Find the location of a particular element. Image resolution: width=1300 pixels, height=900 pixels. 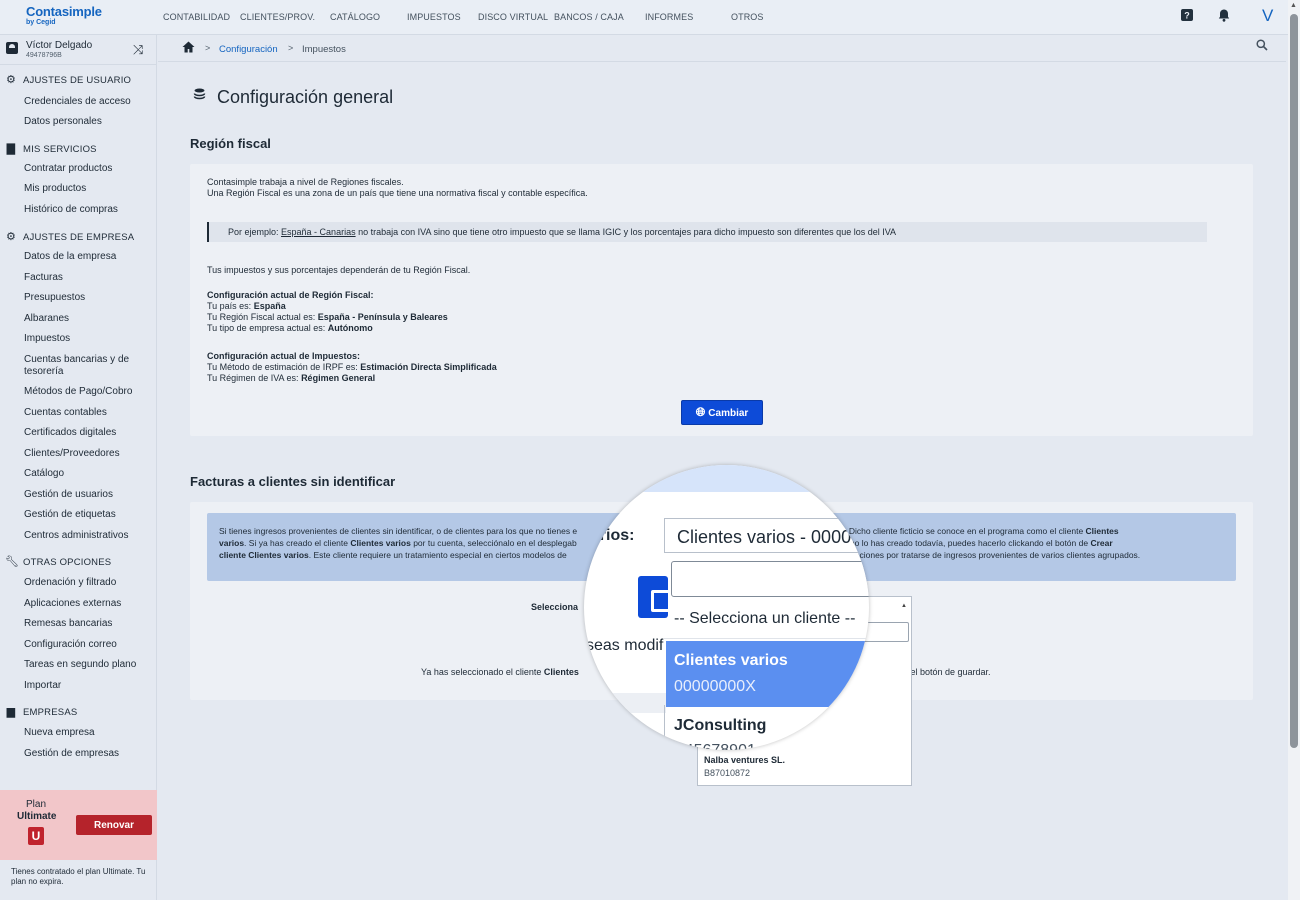

option-jconsulting-name: JConsulting is located at coordinates (720, 726).